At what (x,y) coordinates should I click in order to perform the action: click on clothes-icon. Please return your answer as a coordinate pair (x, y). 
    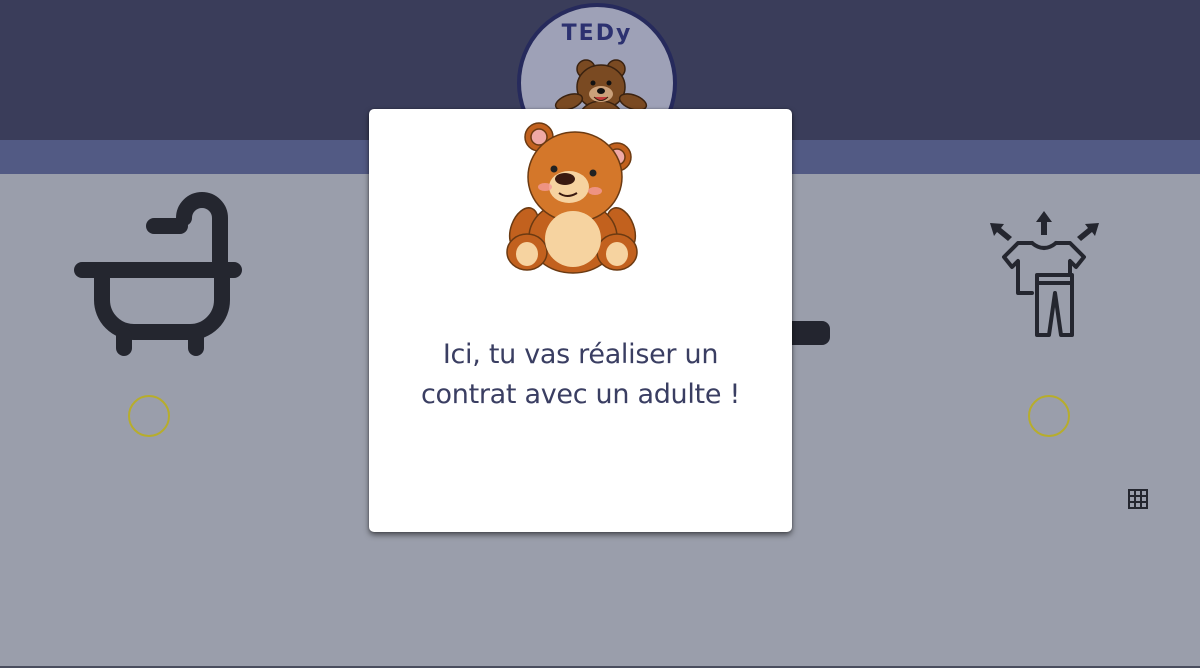
    Looking at the image, I should click on (1047, 275).